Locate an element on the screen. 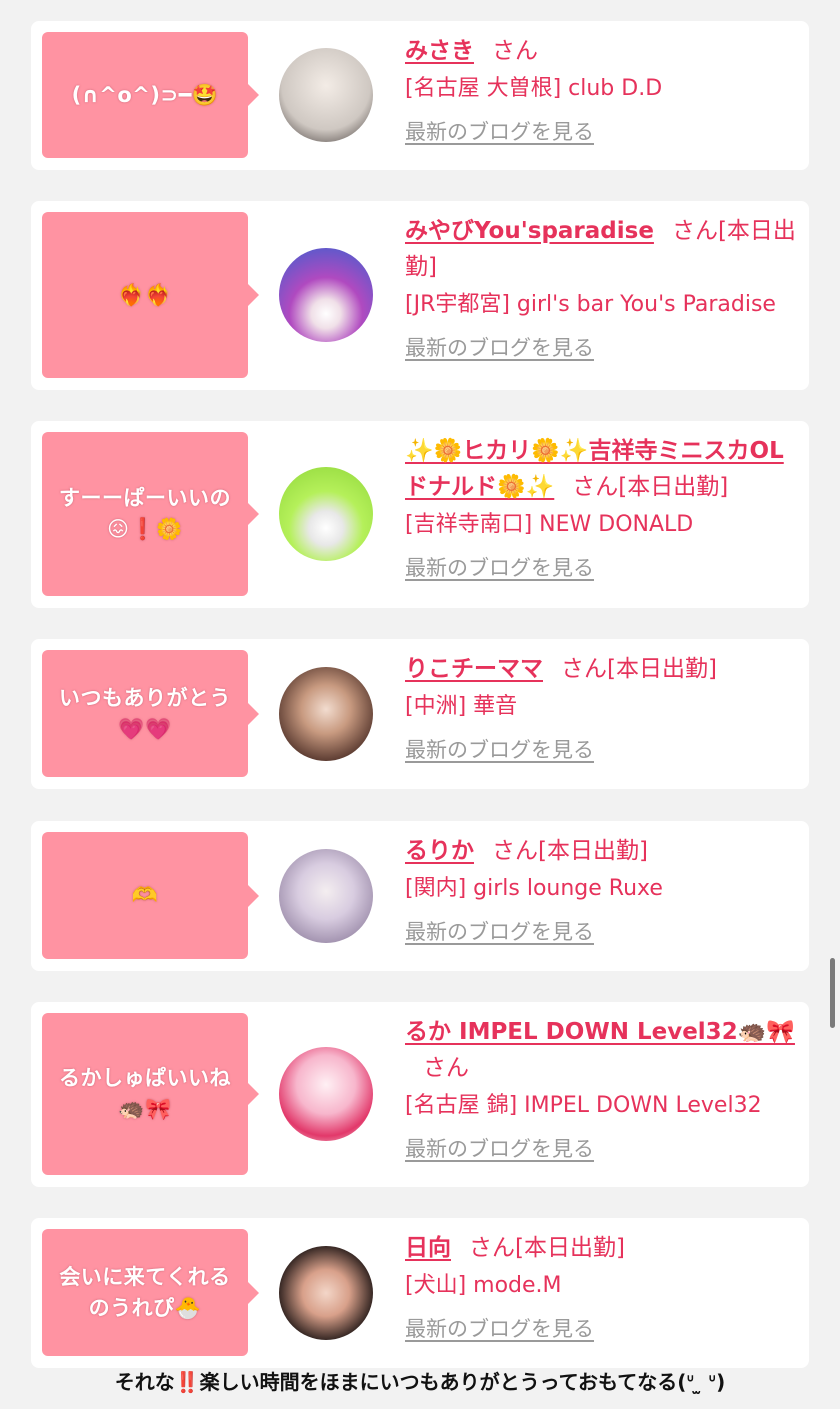  message-bubble: いつもありがとう💗💗 is located at coordinates (150, 713).